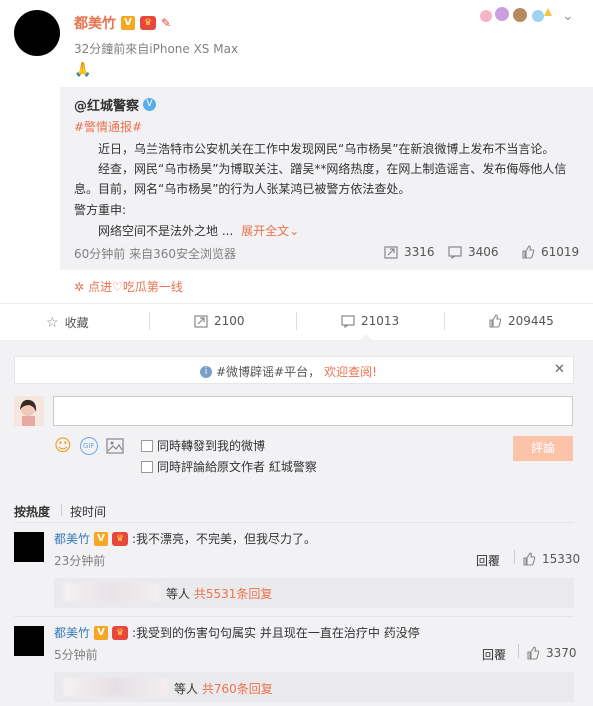  Describe the element at coordinates (37, 33) in the screenshot. I see `post-avatar` at that location.